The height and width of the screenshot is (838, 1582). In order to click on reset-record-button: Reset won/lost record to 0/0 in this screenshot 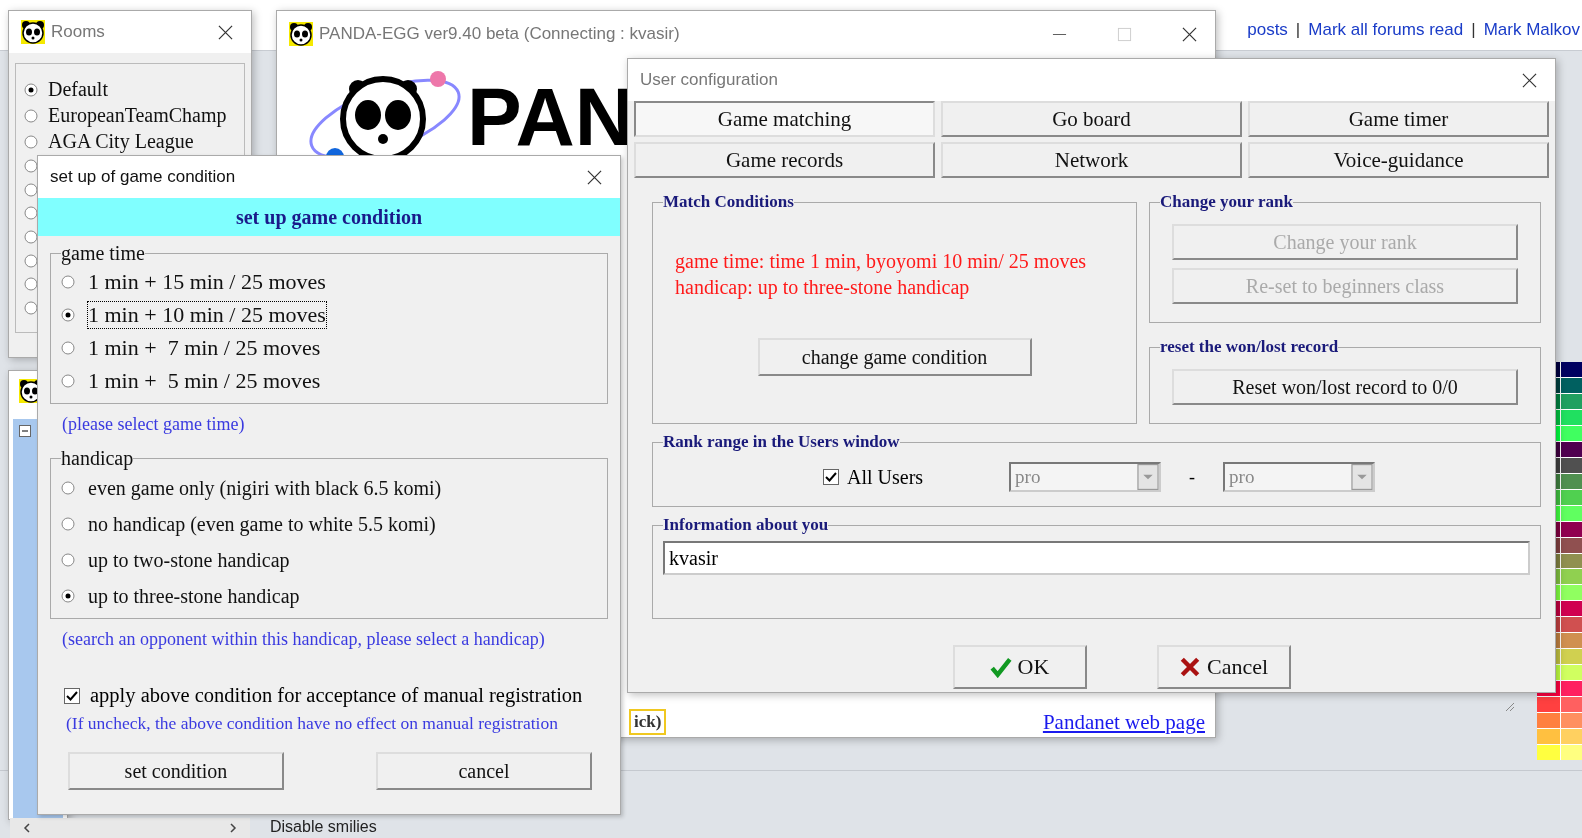, I will do `click(1345, 387)`.